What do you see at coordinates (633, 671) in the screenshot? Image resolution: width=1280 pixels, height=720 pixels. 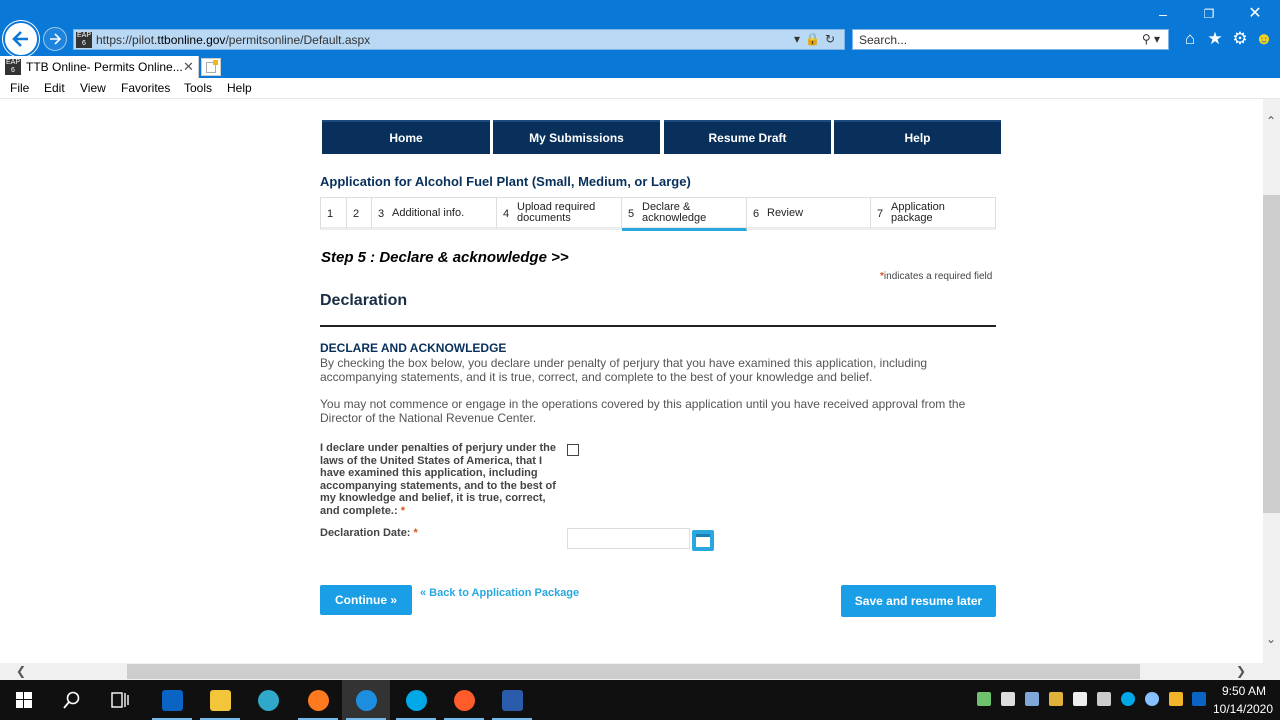 I see `horizontal-scroll-thumb` at bounding box center [633, 671].